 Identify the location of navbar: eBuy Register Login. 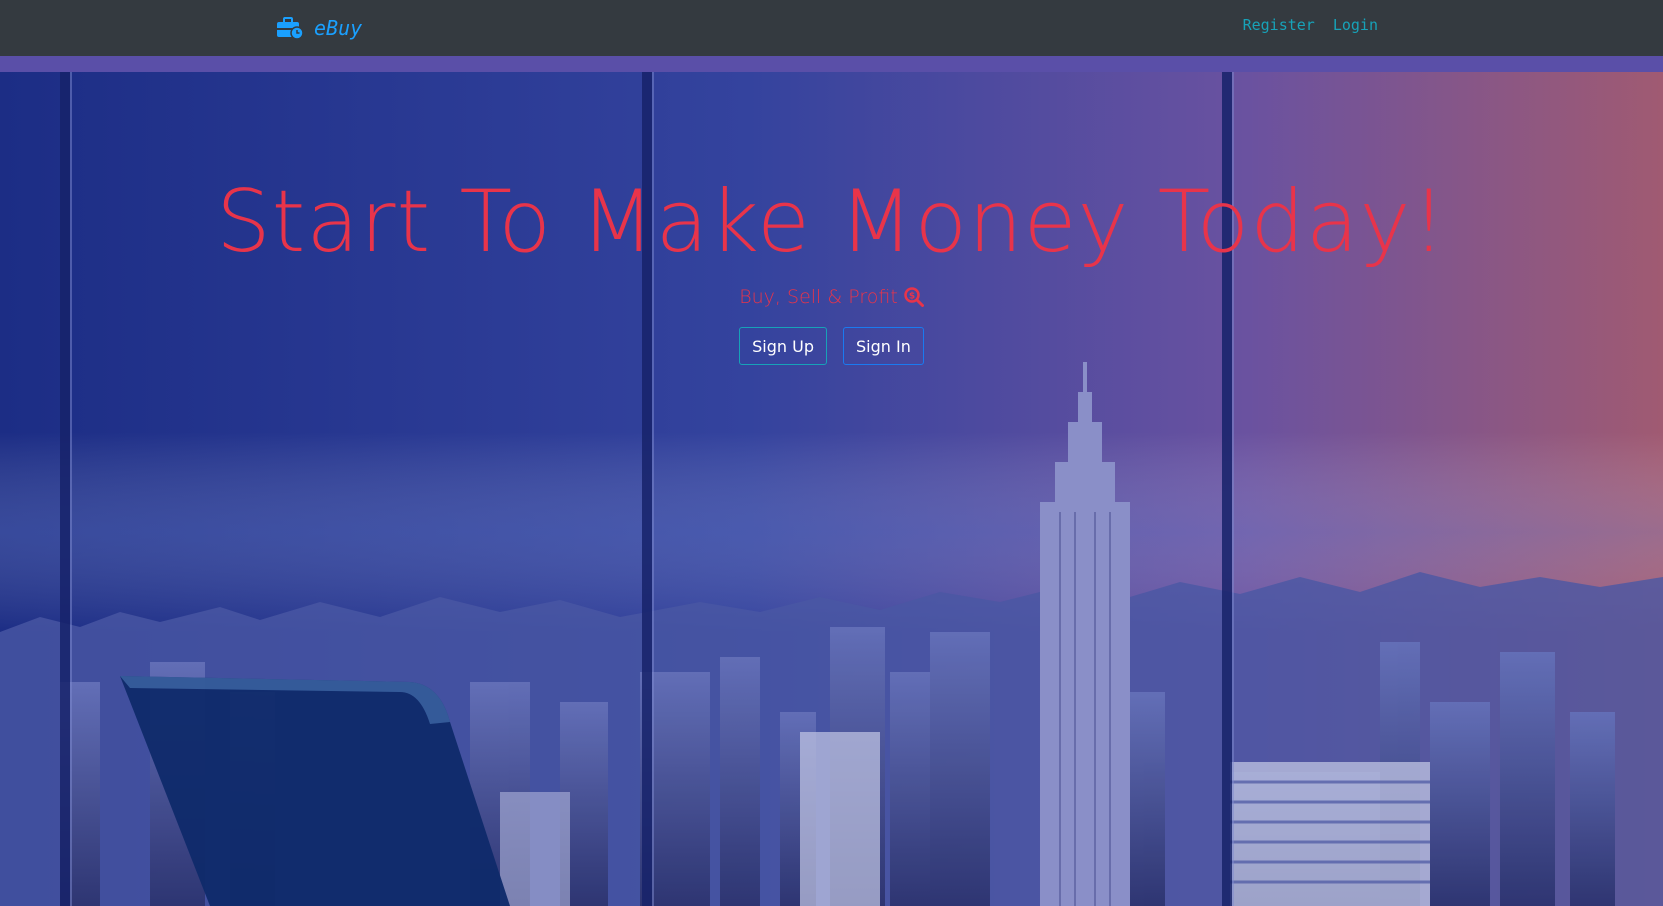
(831, 28).